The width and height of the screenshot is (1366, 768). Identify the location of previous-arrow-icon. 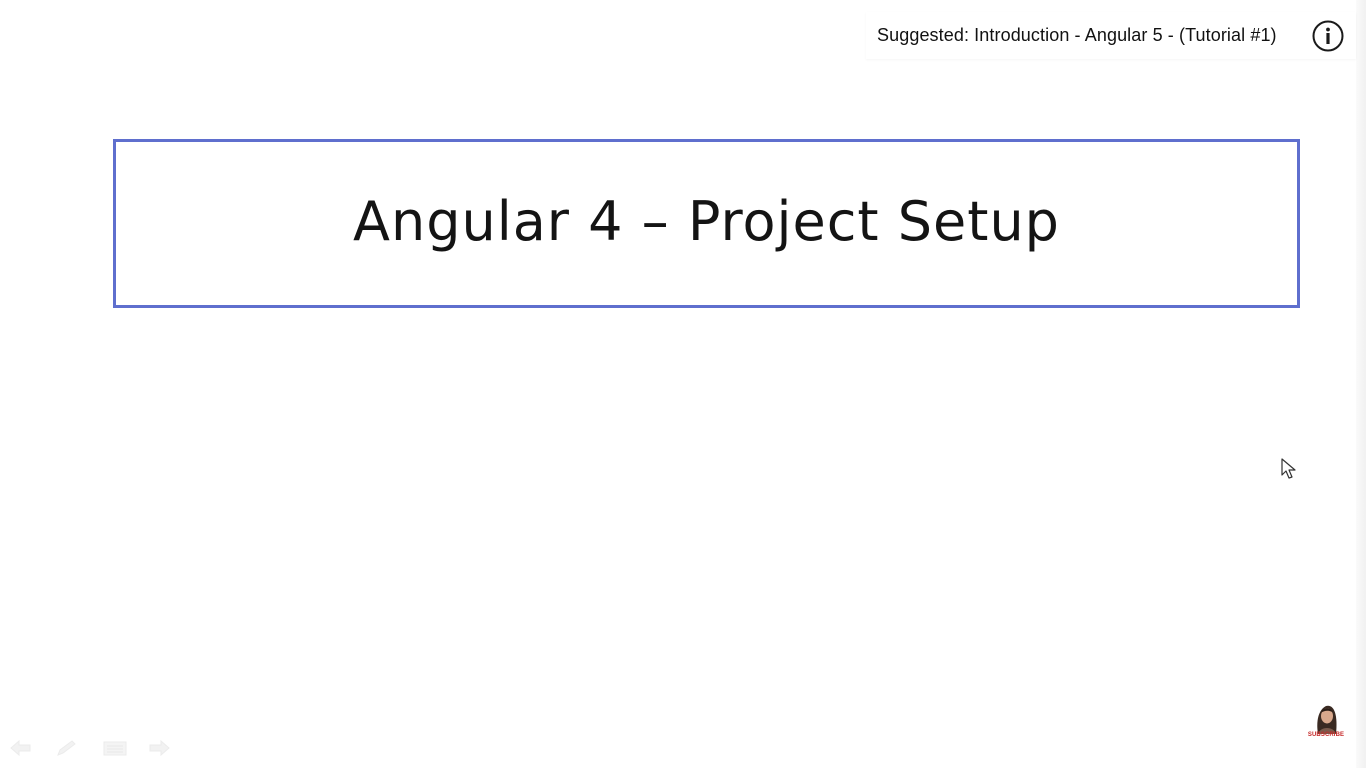
(20, 748).